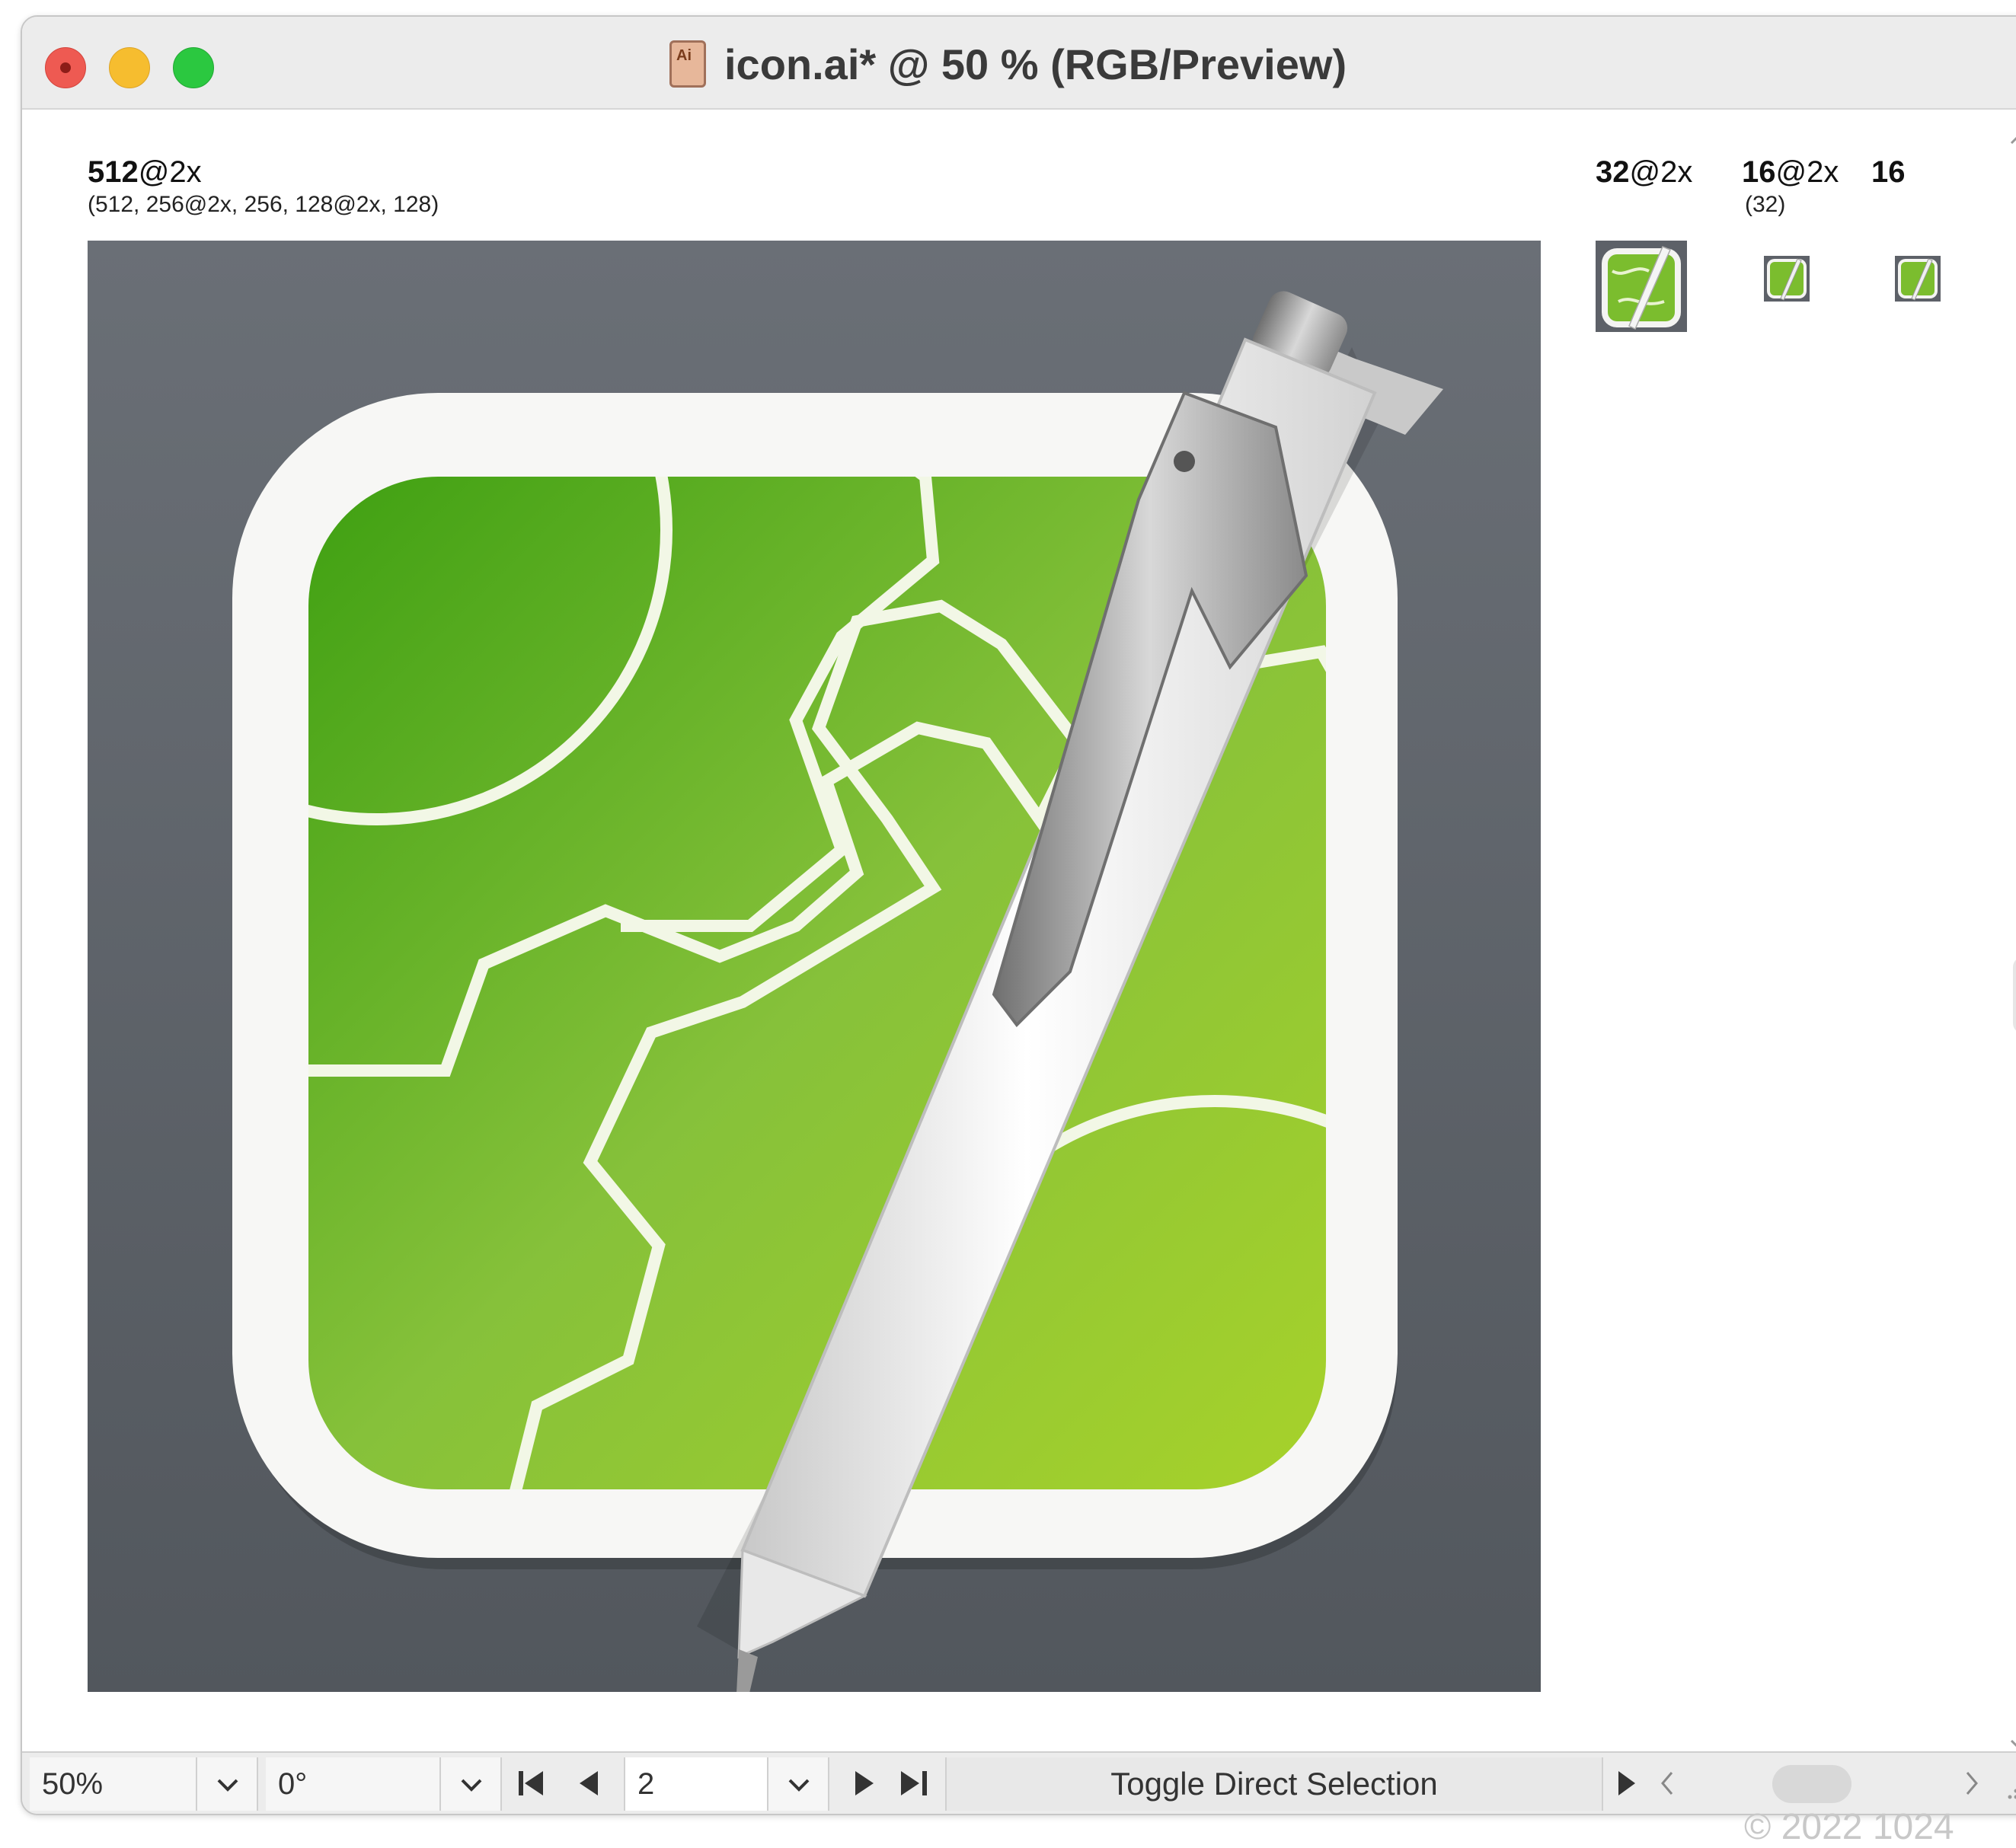  I want to click on zoom-button, so click(193, 67).